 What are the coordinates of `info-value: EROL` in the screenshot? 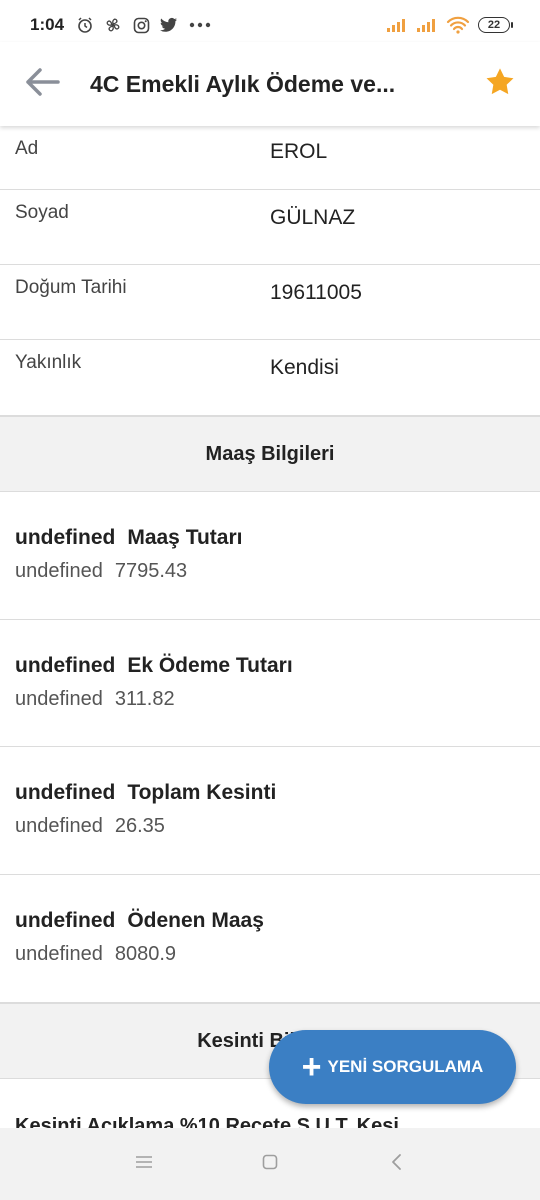 It's located at (299, 151).